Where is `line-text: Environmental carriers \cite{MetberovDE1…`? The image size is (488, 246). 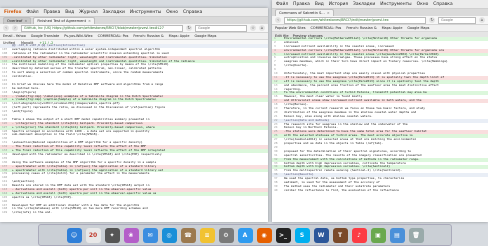
line-text: Environmental carriers \cite{MetberovDE1… is located at coordinates (361, 38).